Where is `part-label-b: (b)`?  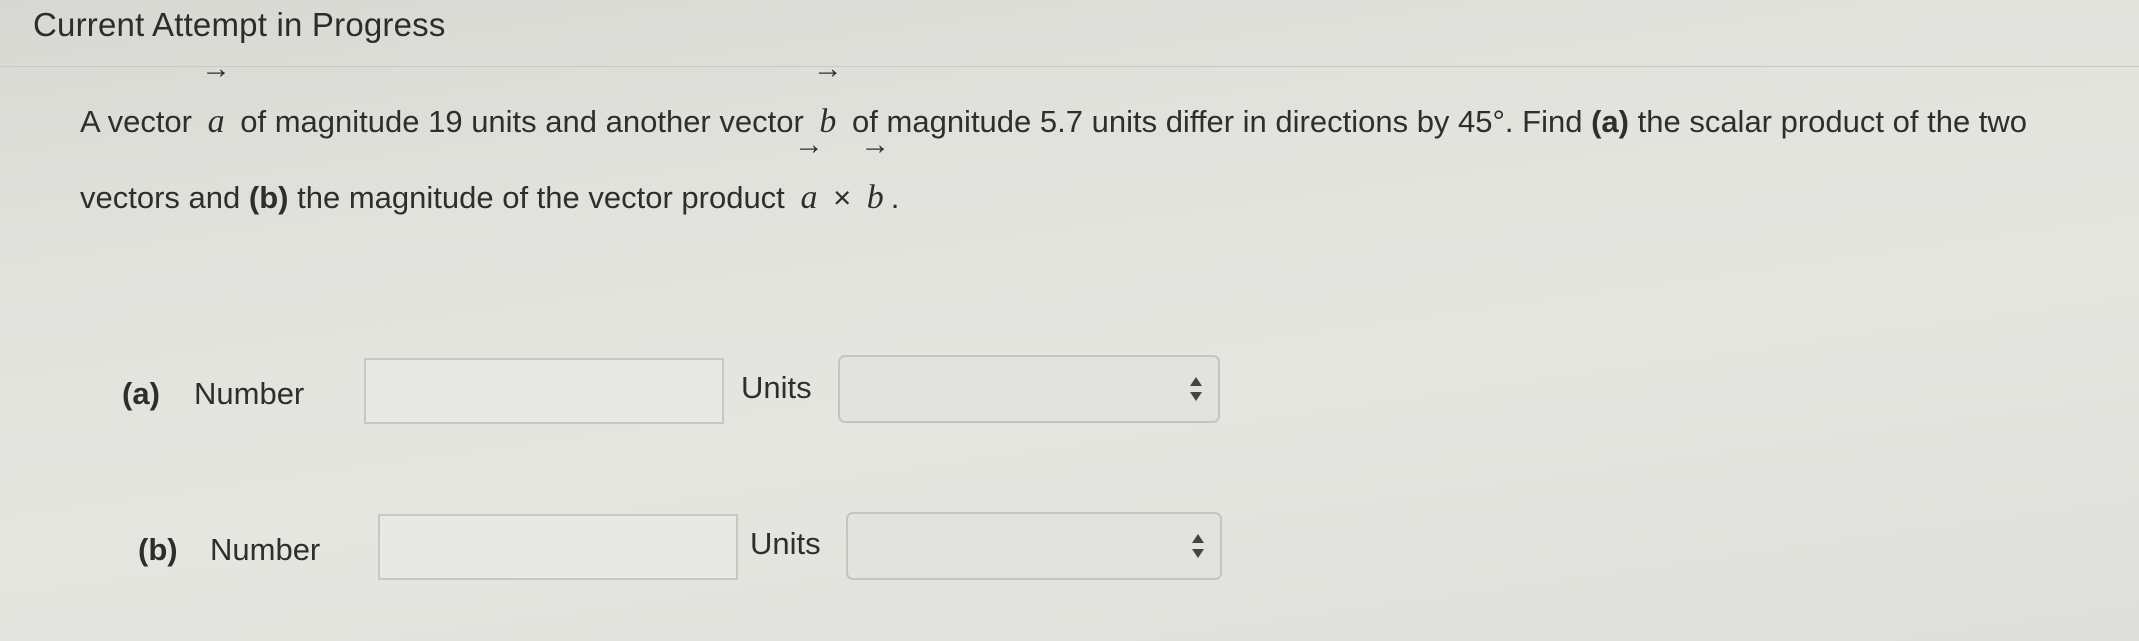 part-label-b: (b) is located at coordinates (158, 549).